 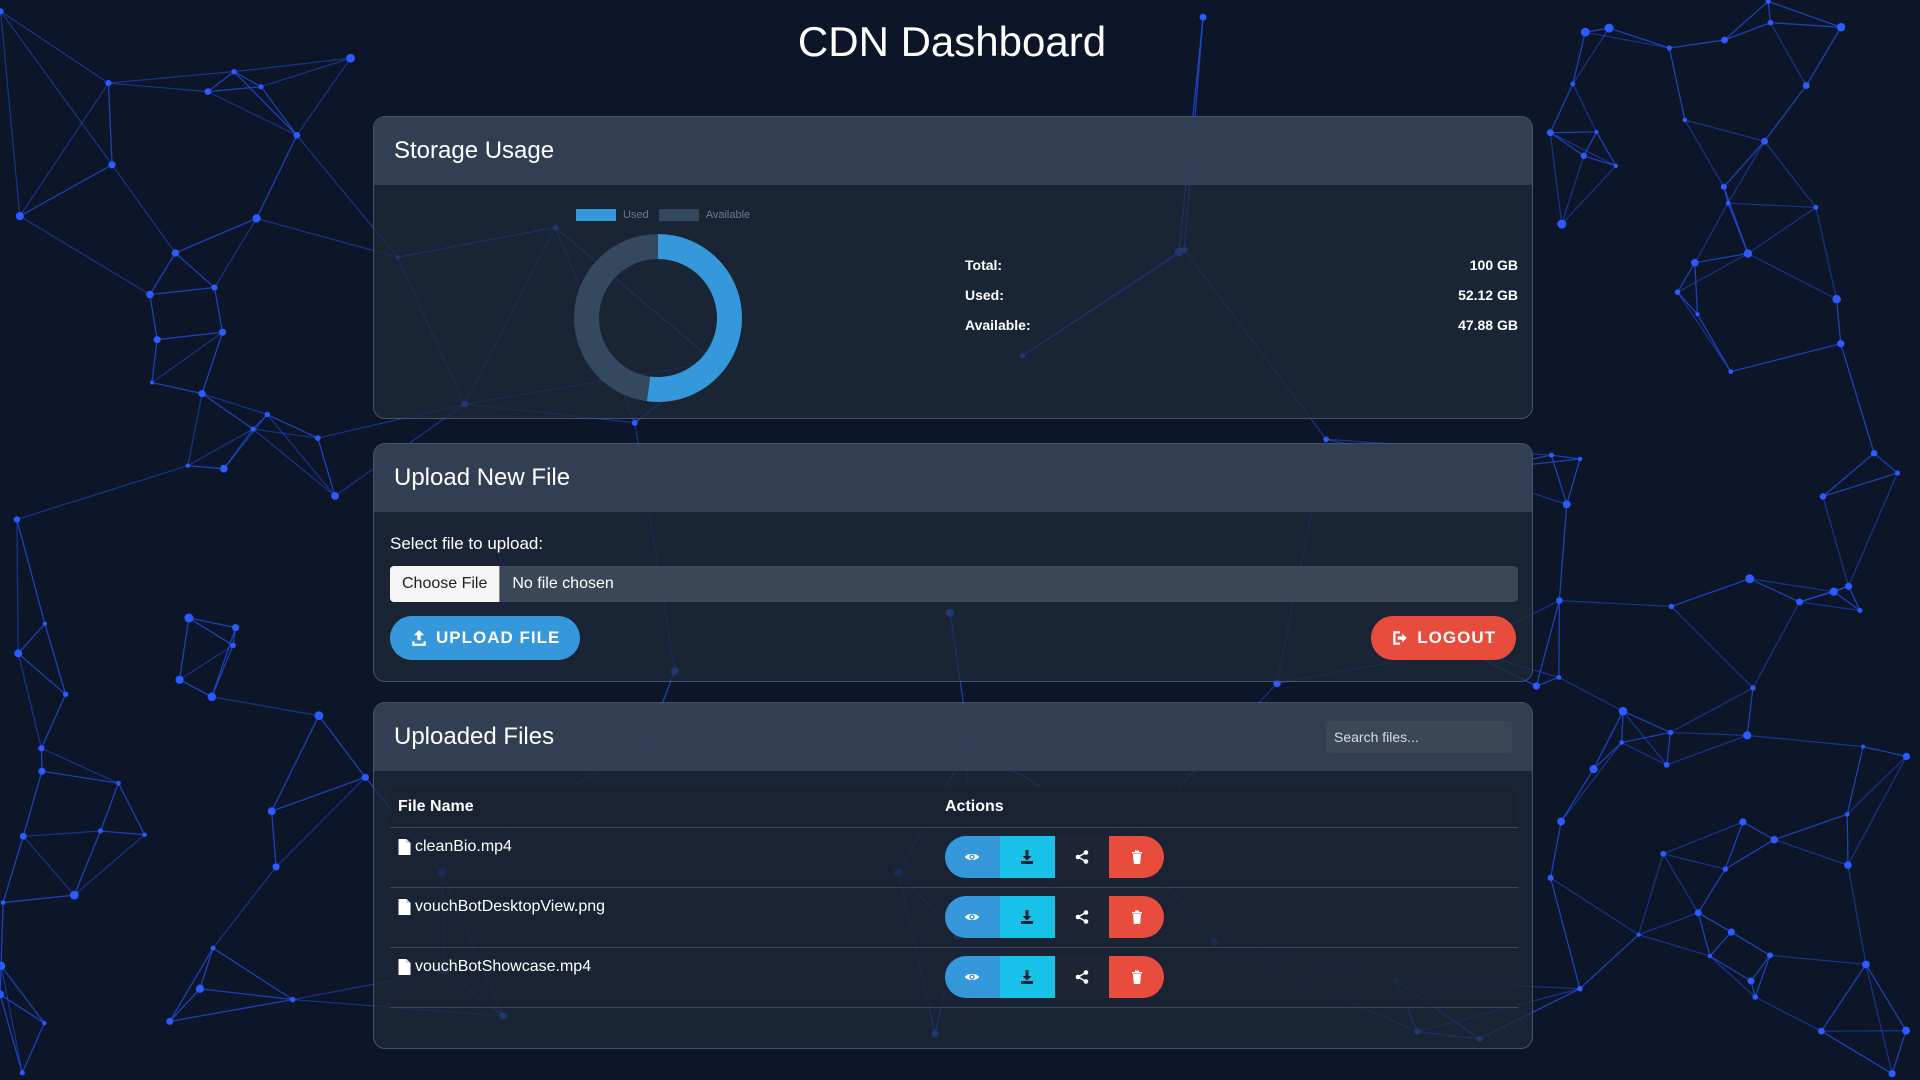 What do you see at coordinates (1419, 737) in the screenshot?
I see `search-files-input` at bounding box center [1419, 737].